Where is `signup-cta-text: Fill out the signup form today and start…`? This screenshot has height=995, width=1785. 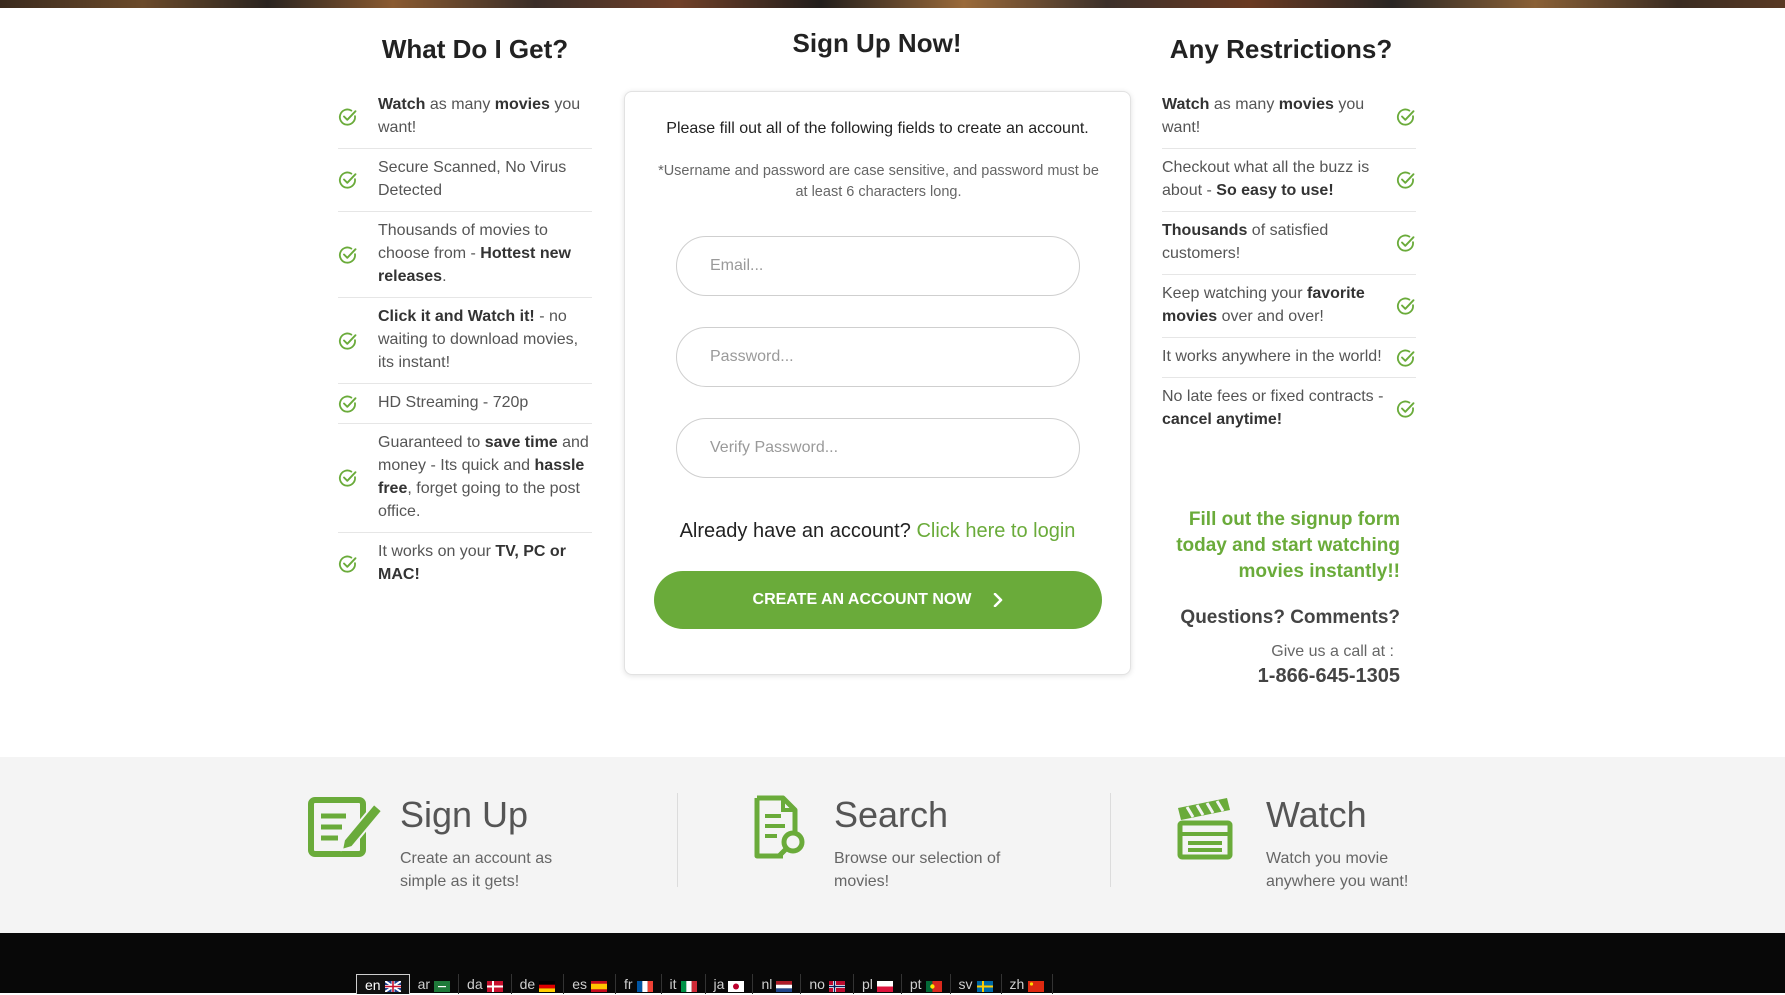 signup-cta-text: Fill out the signup form today and start… is located at coordinates (1288, 545).